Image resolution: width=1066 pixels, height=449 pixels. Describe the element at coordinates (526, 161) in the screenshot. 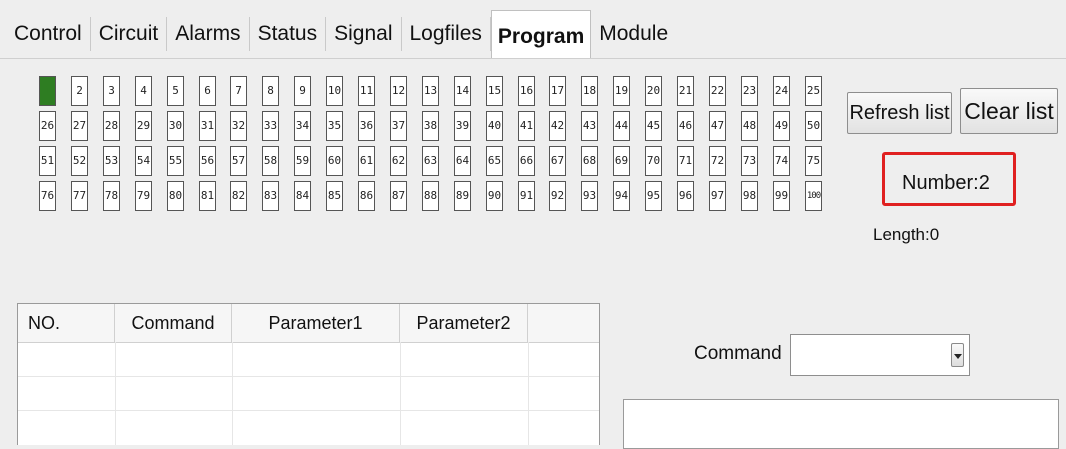

I see `program-slot-66: 66` at that location.